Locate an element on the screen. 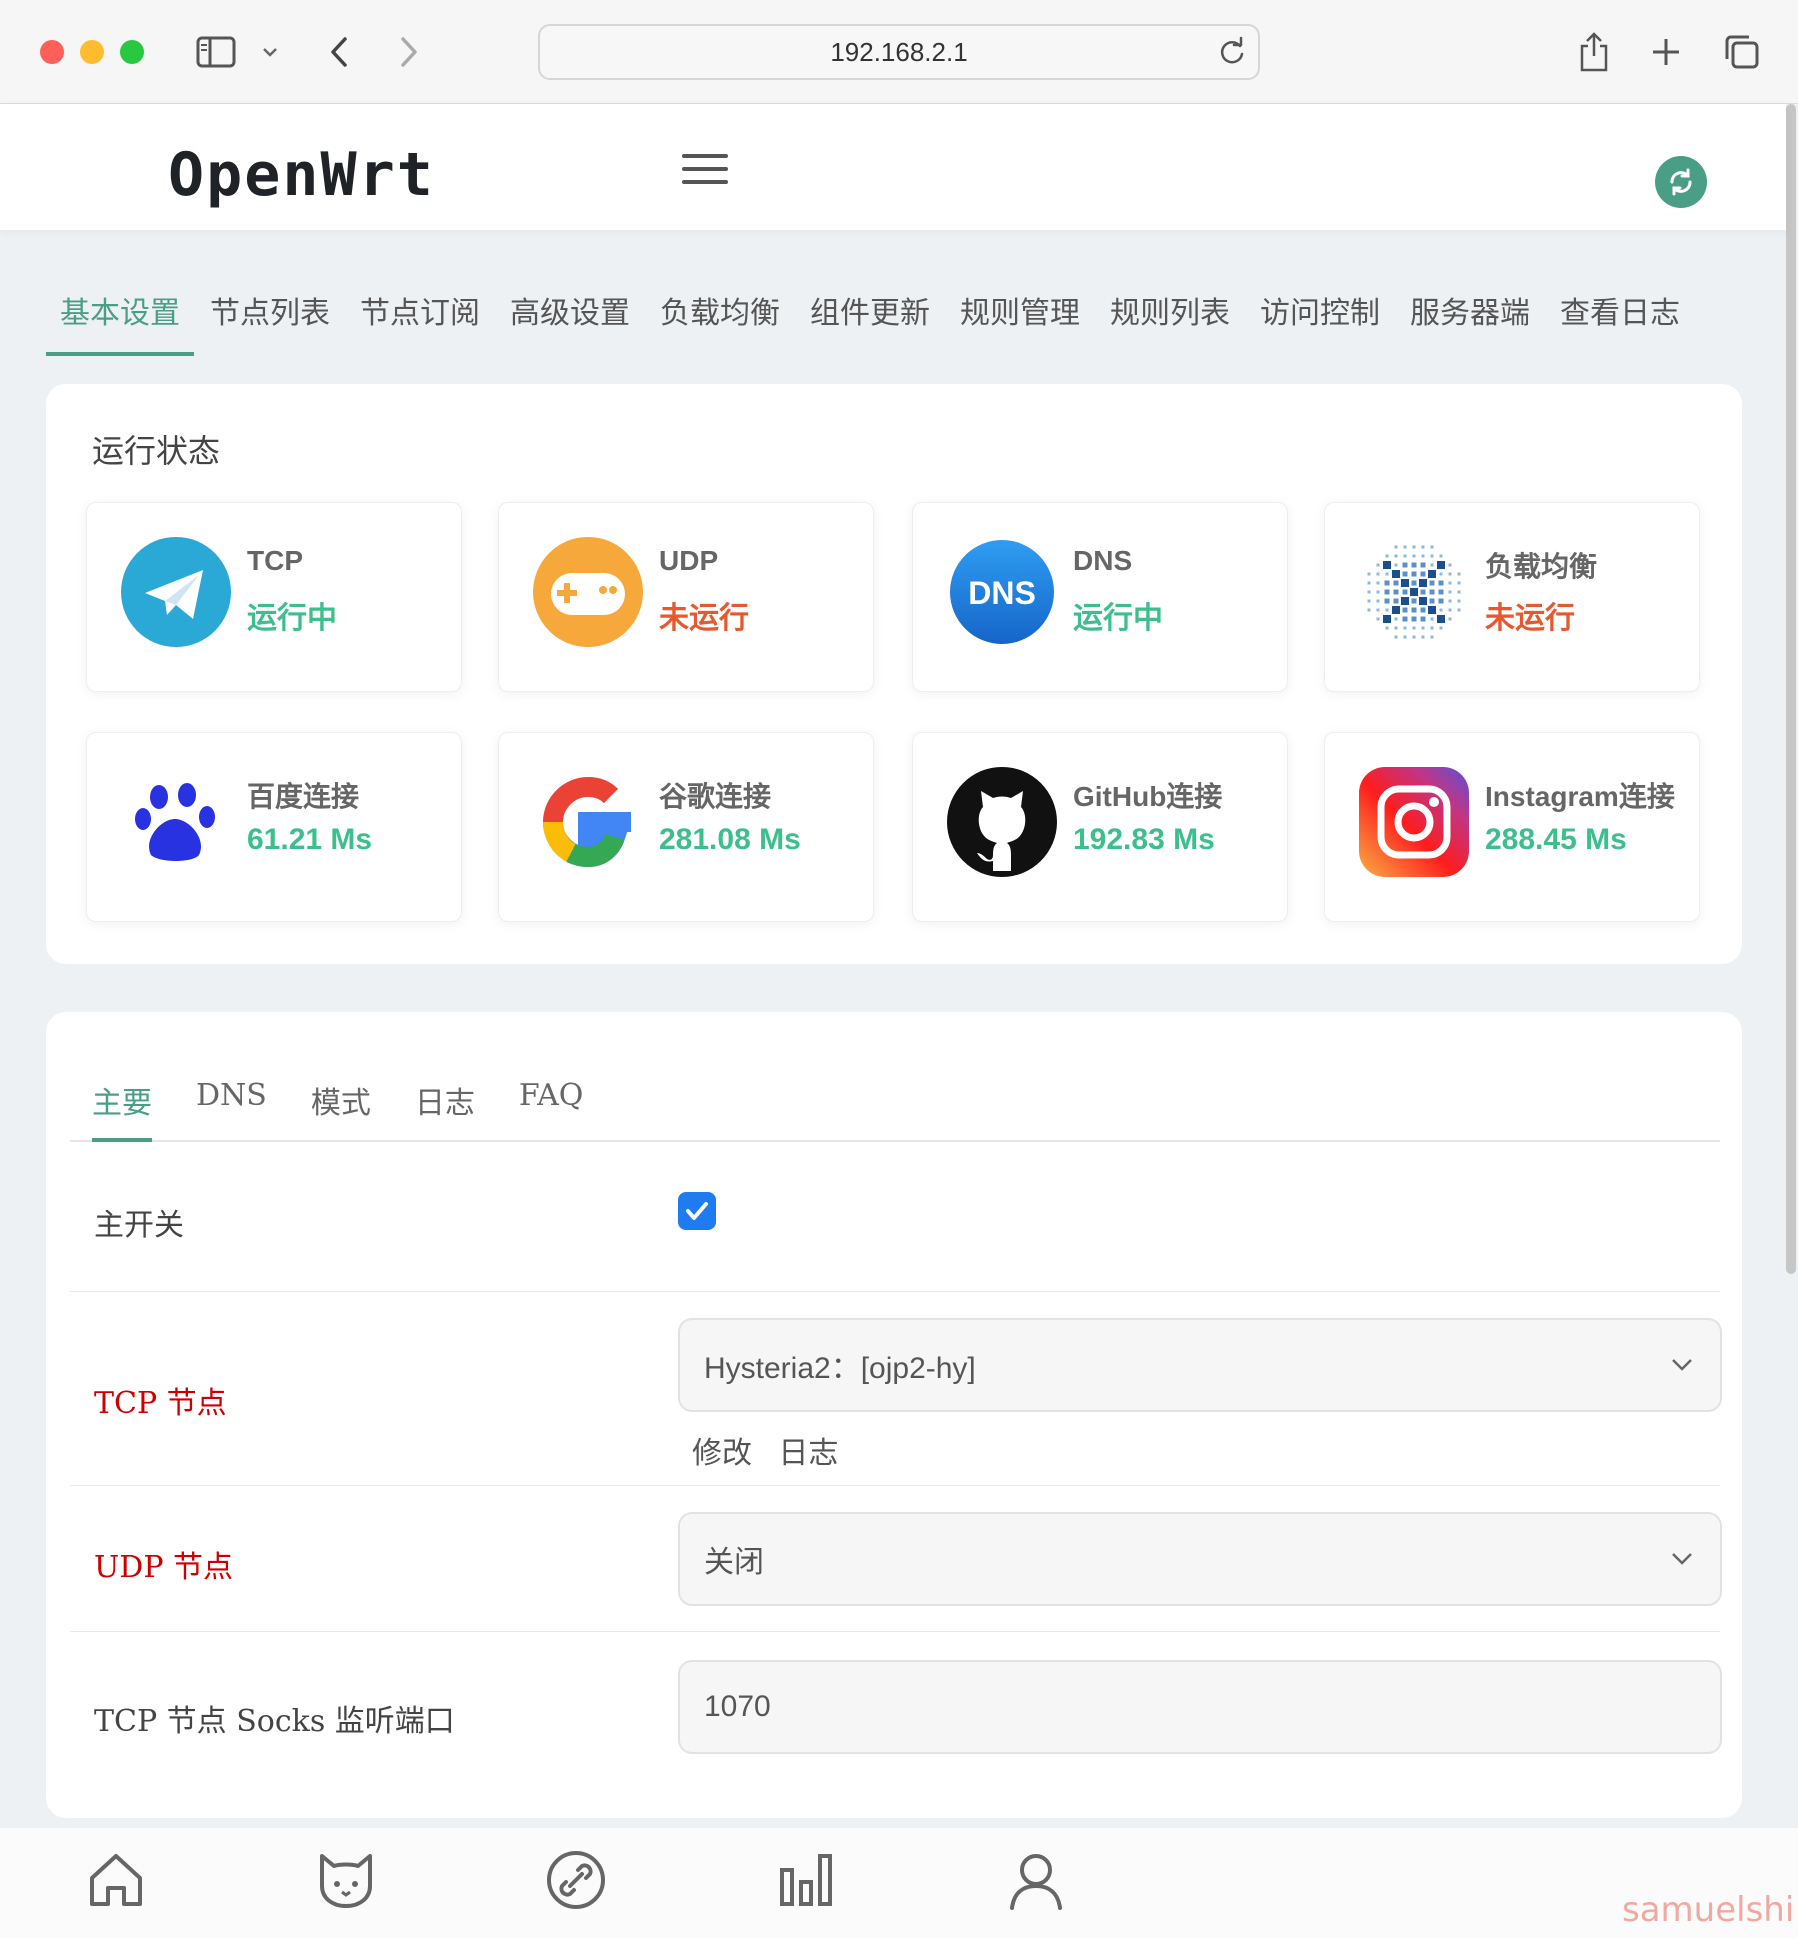 The height and width of the screenshot is (1938, 1798). refresh-icon is located at coordinates (1681, 182).